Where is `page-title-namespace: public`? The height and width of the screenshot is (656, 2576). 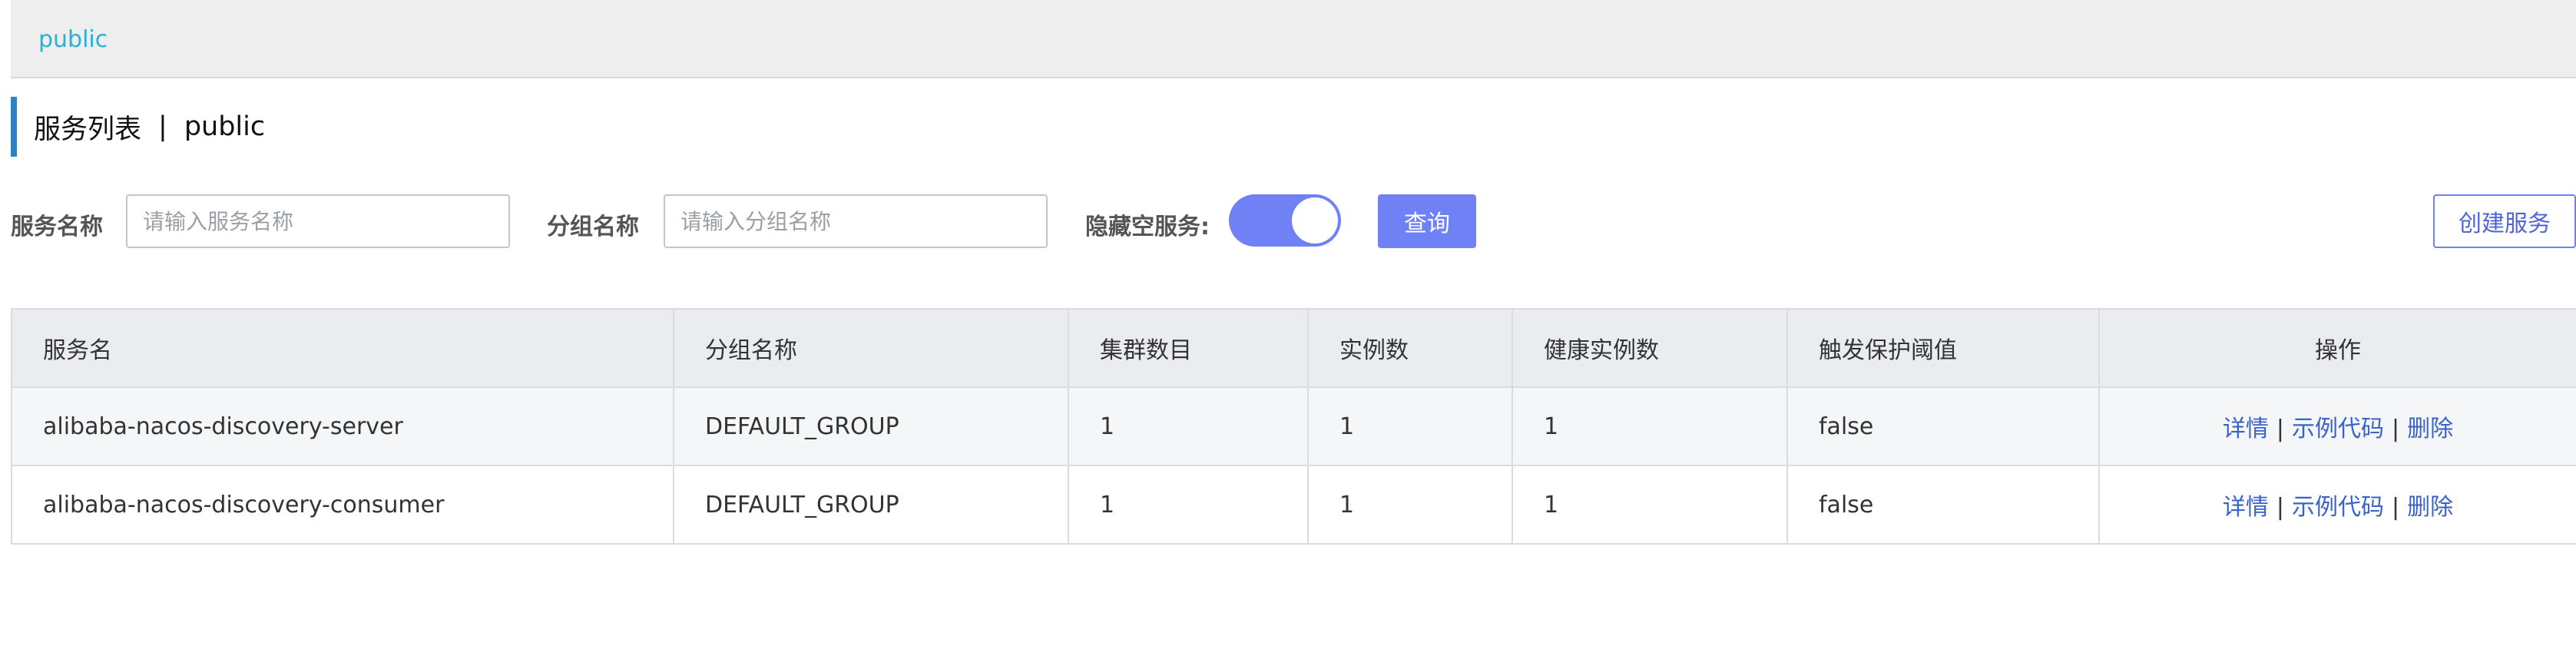 page-title-namespace: public is located at coordinates (225, 126).